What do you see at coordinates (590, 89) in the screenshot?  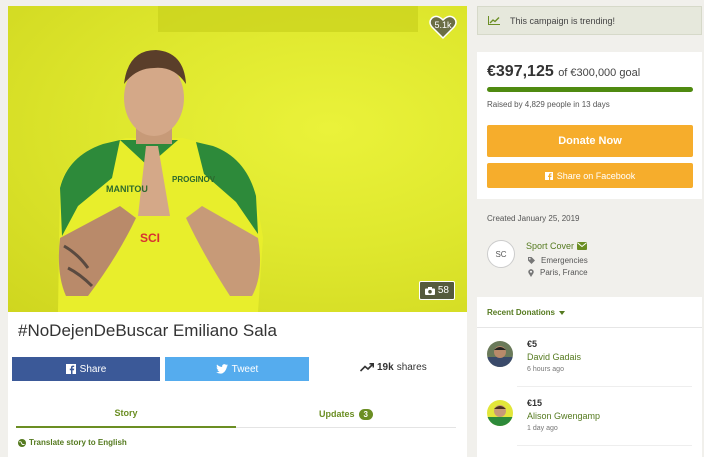 I see `funding-progress-bar` at bounding box center [590, 89].